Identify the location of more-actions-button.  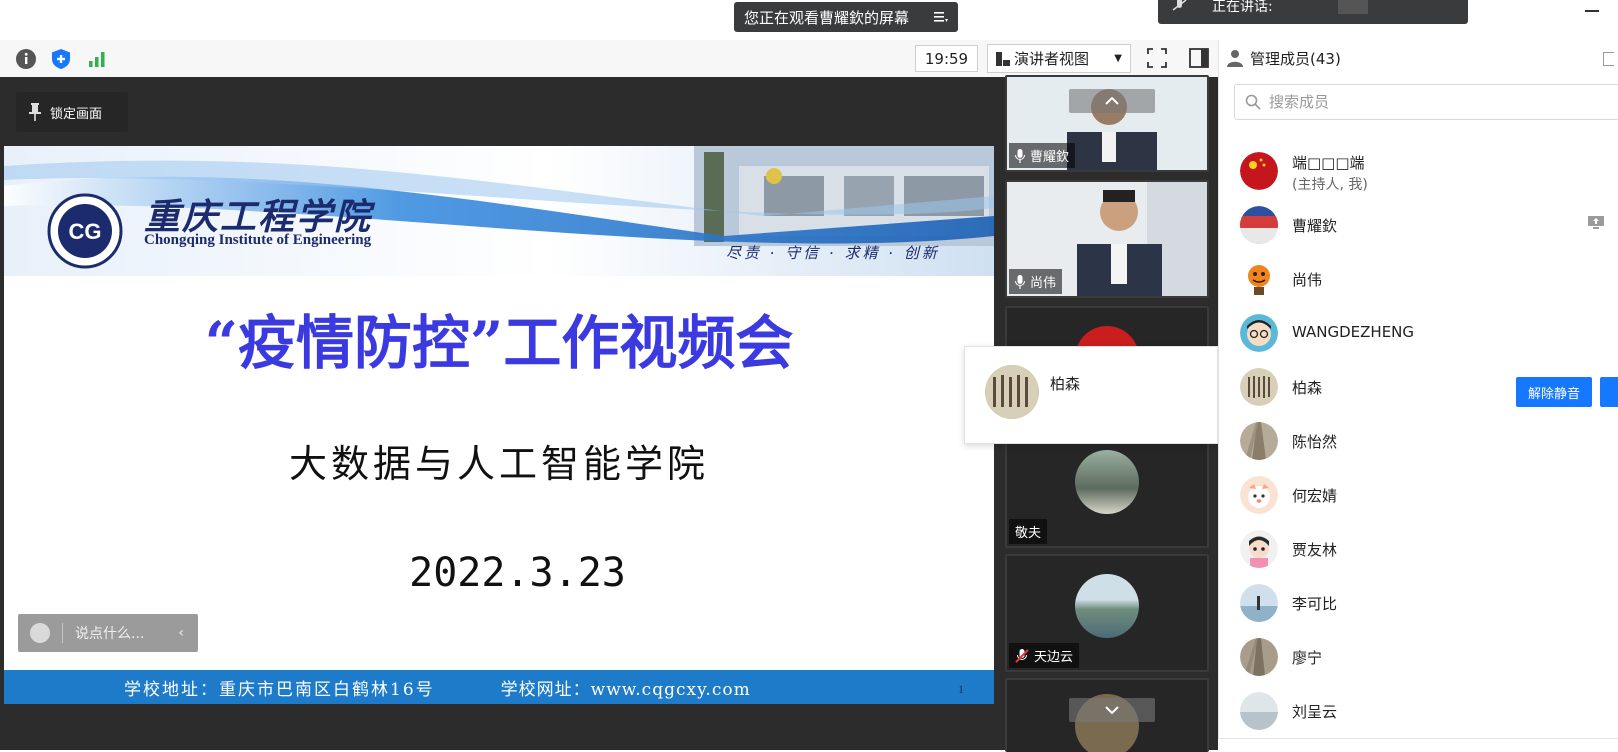
(1609, 392).